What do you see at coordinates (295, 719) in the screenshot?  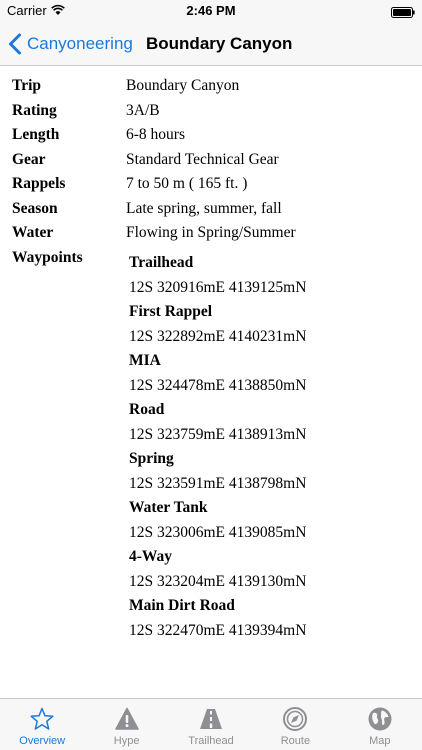 I see `compass-icon` at bounding box center [295, 719].